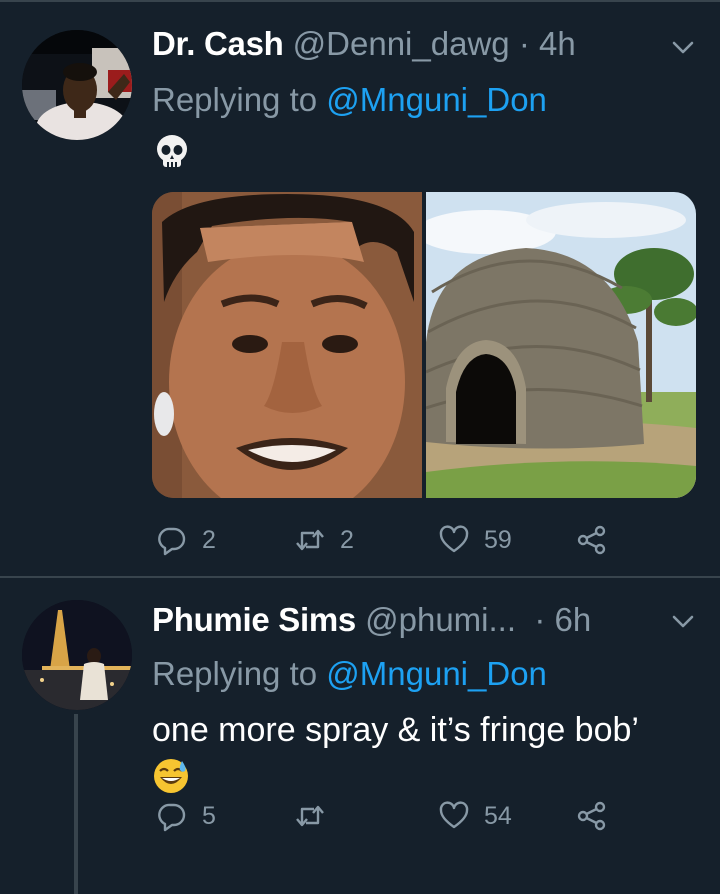  Describe the element at coordinates (171, 776) in the screenshot. I see `grinning-sweat-emoji-icon` at that location.